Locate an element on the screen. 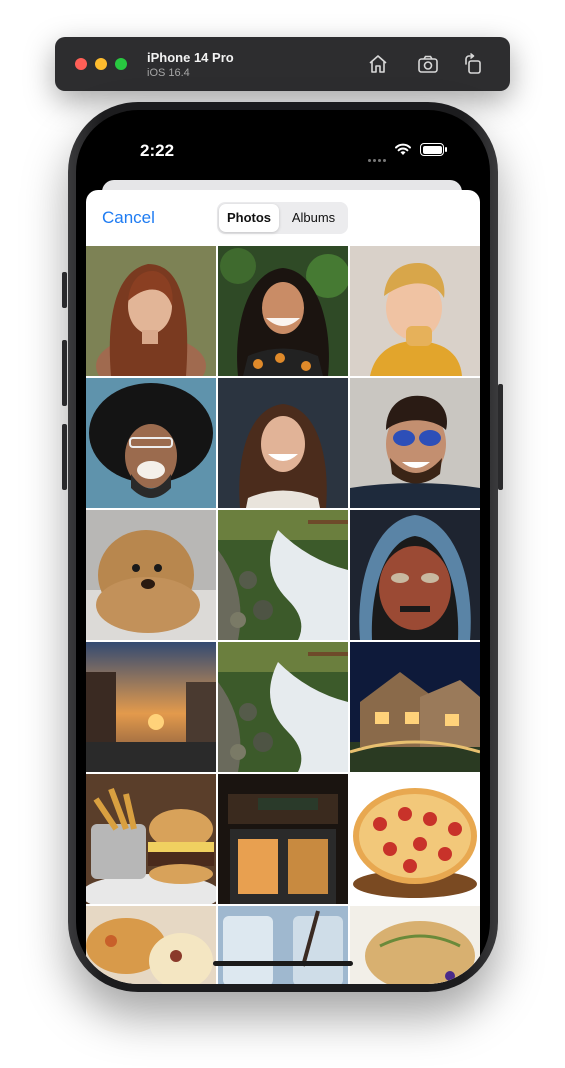 The image size is (565, 1068). device-name: iPhone 14 Pro is located at coordinates (190, 57).